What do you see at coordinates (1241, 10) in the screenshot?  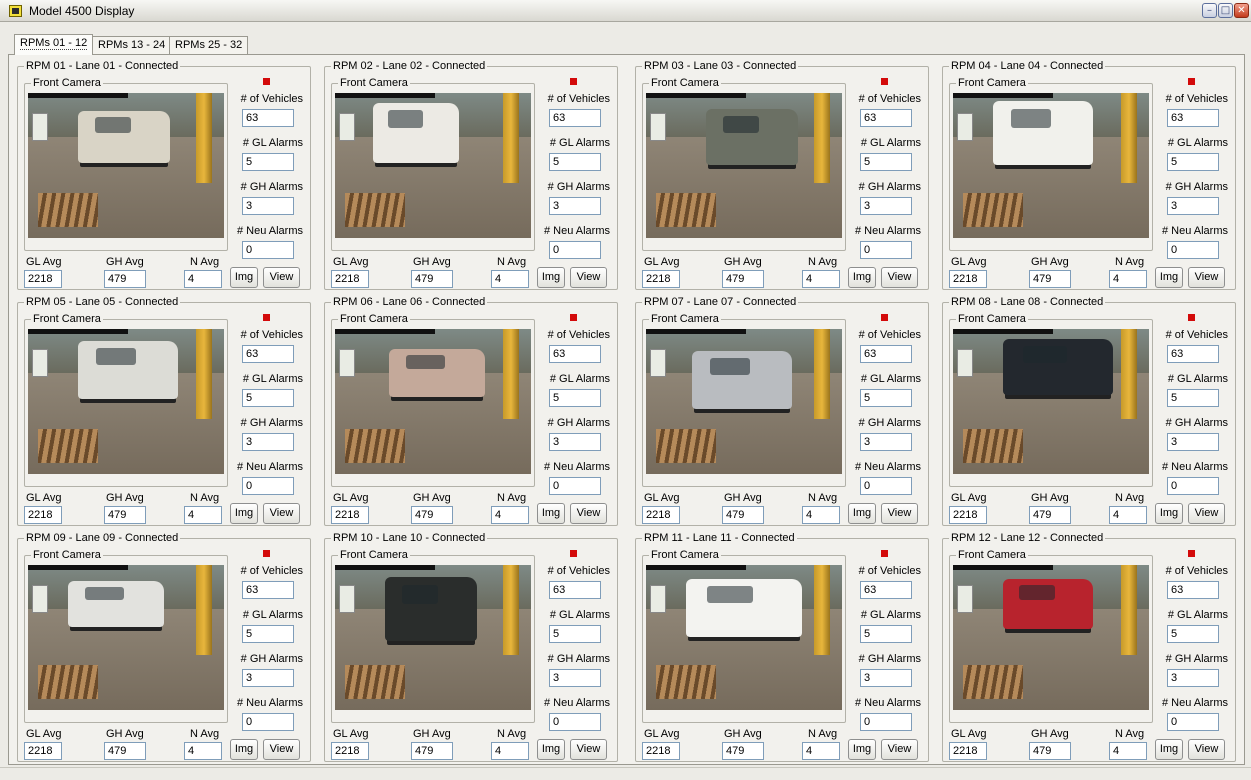 I see `close-icon: ✕` at bounding box center [1241, 10].